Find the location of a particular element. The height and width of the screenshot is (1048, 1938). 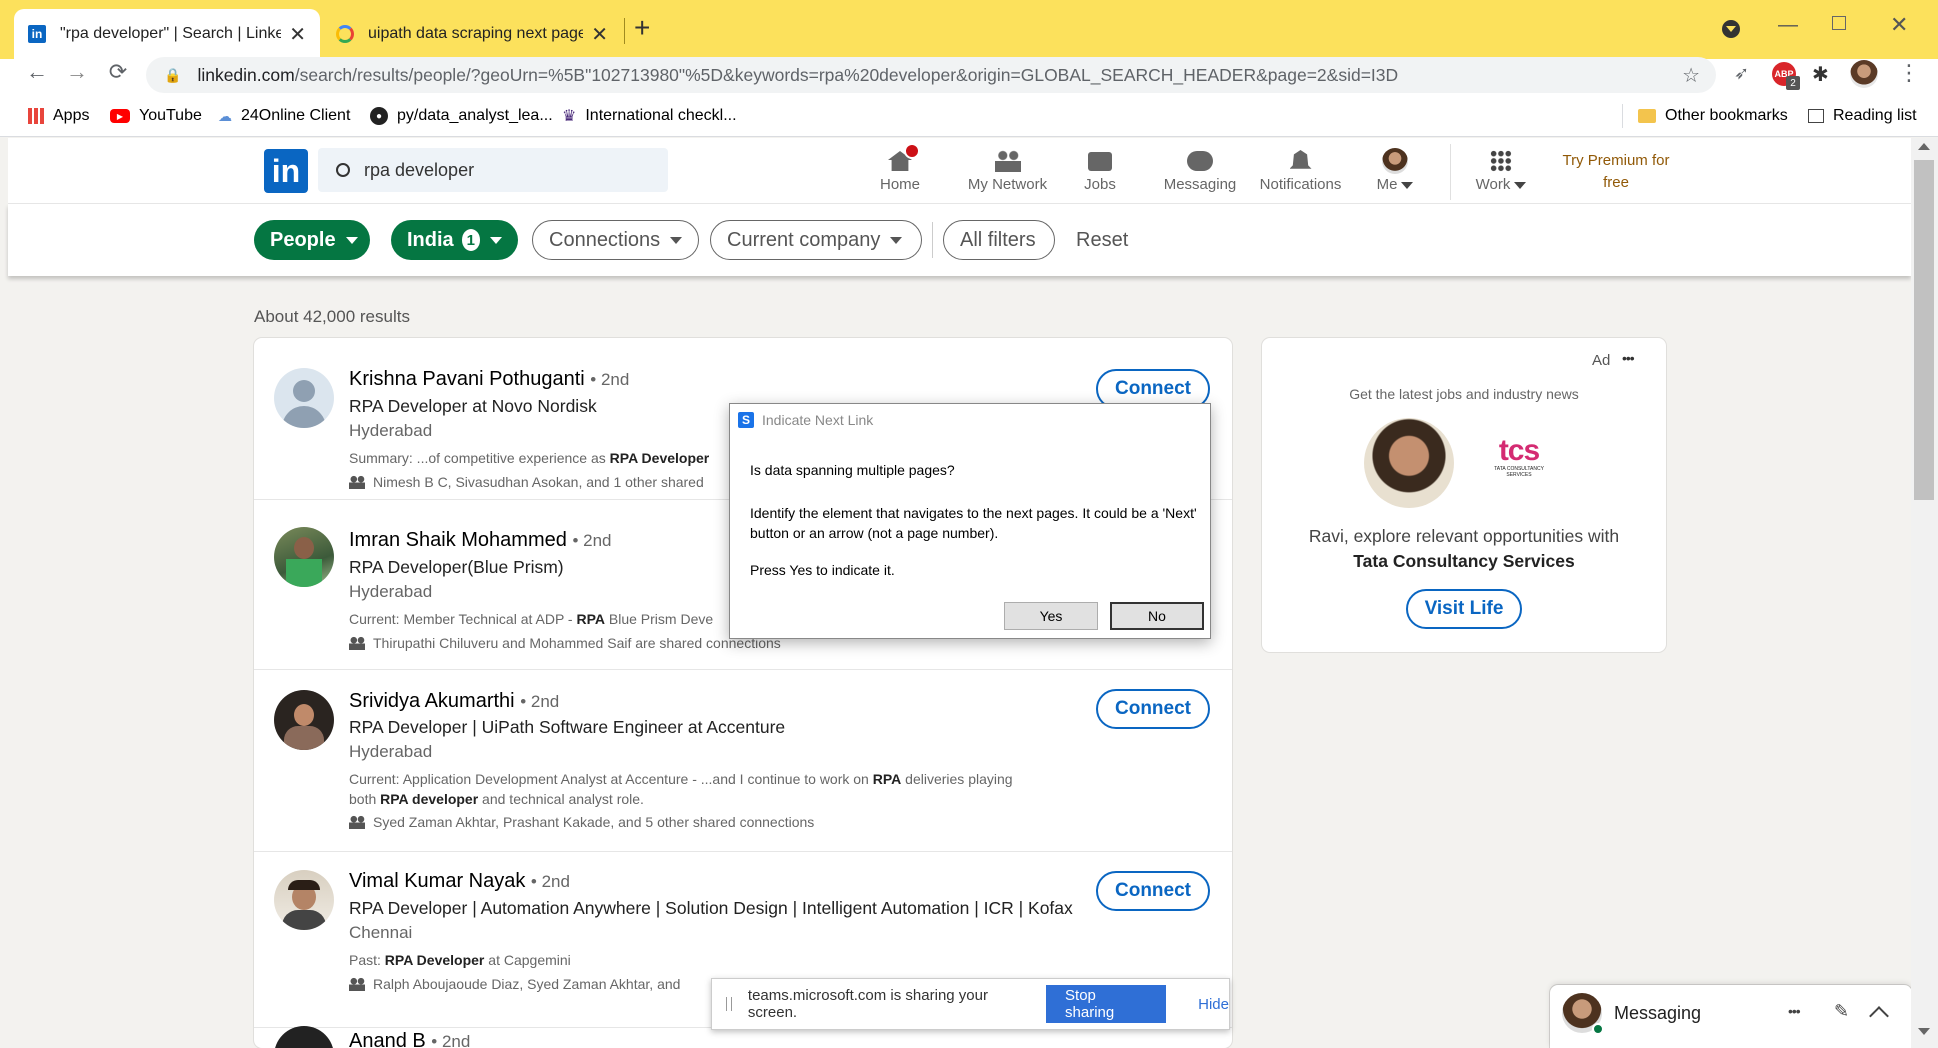

compose-icon: ✎ is located at coordinates (1841, 1011).